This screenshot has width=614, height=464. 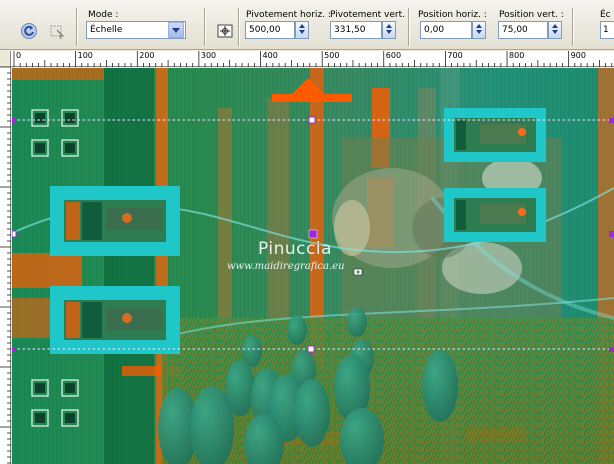 I want to click on vertical-ruler, so click(x=5, y=265).